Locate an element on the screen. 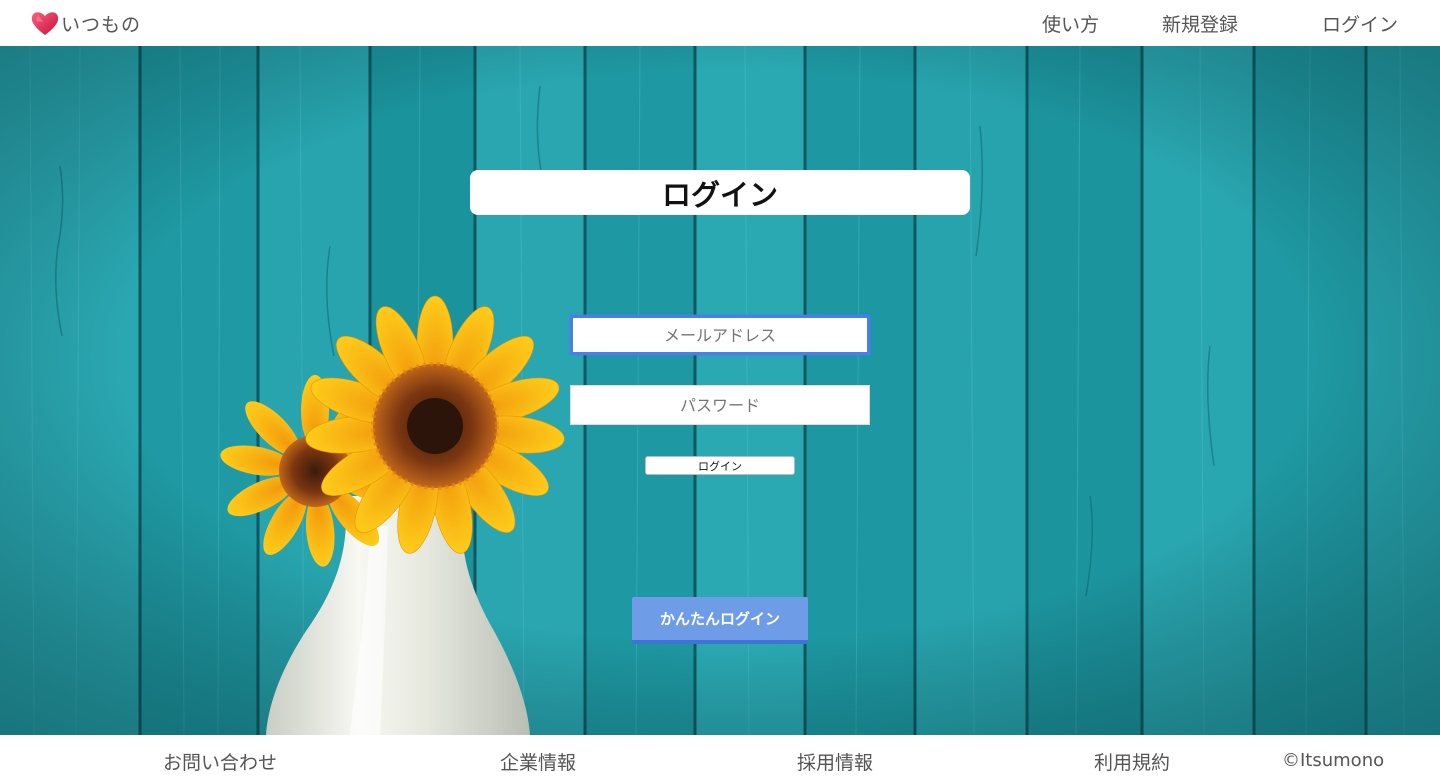 Image resolution: width=1440 pixels, height=778 pixels. nav-how-to-use: 使い方 is located at coordinates (1070, 23).